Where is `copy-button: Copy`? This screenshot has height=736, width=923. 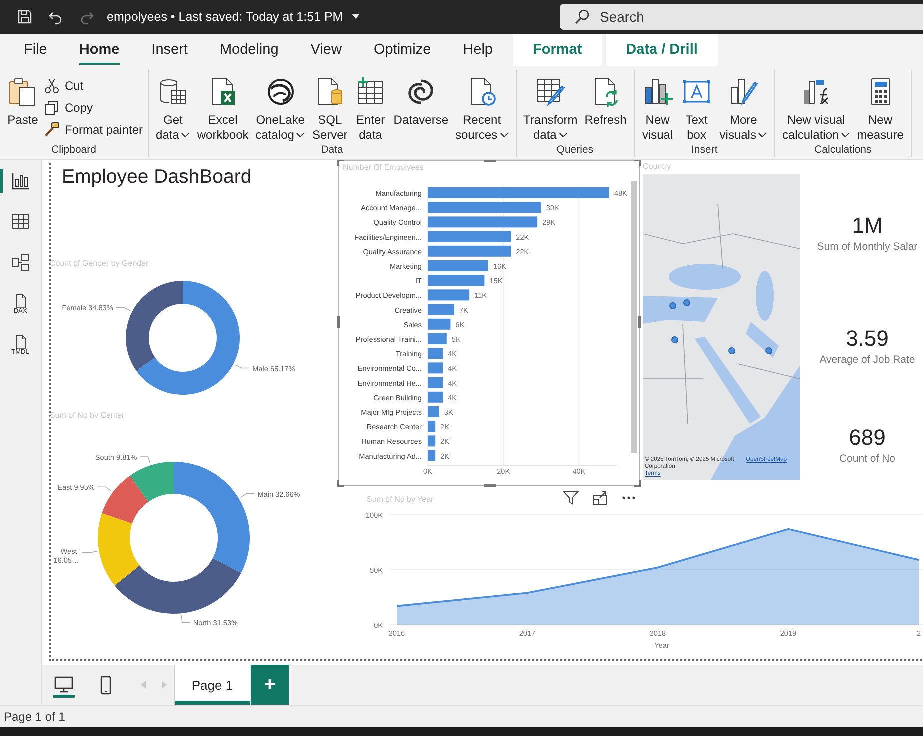 copy-button: Copy is located at coordinates (94, 108).